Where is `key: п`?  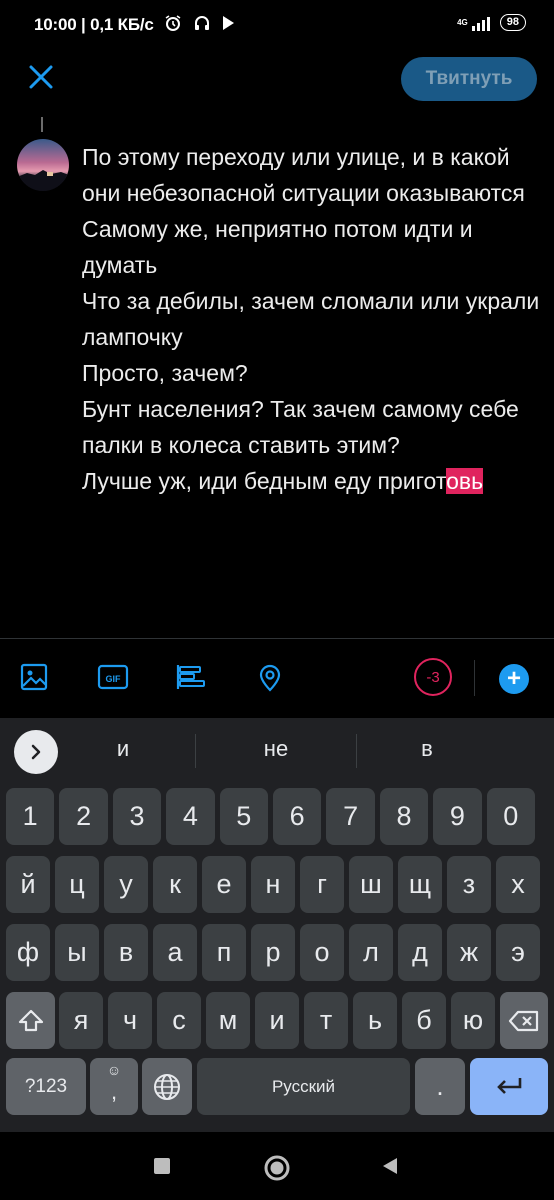
key: п is located at coordinates (224, 952).